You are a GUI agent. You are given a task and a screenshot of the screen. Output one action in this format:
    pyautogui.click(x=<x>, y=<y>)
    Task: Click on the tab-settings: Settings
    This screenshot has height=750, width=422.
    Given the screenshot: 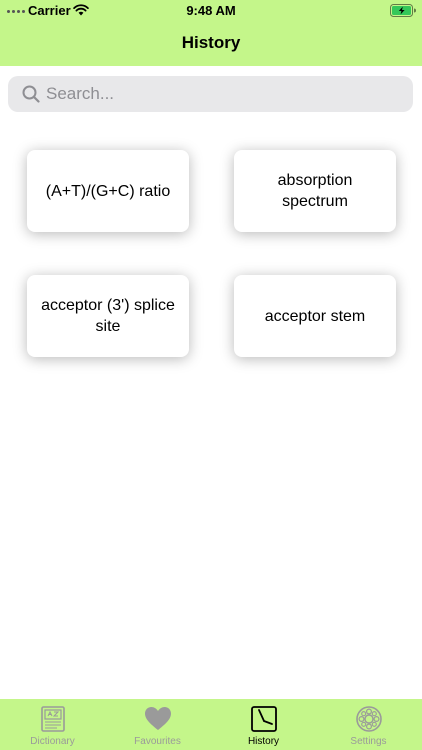 What is the action you would take?
    pyautogui.click(x=368, y=724)
    